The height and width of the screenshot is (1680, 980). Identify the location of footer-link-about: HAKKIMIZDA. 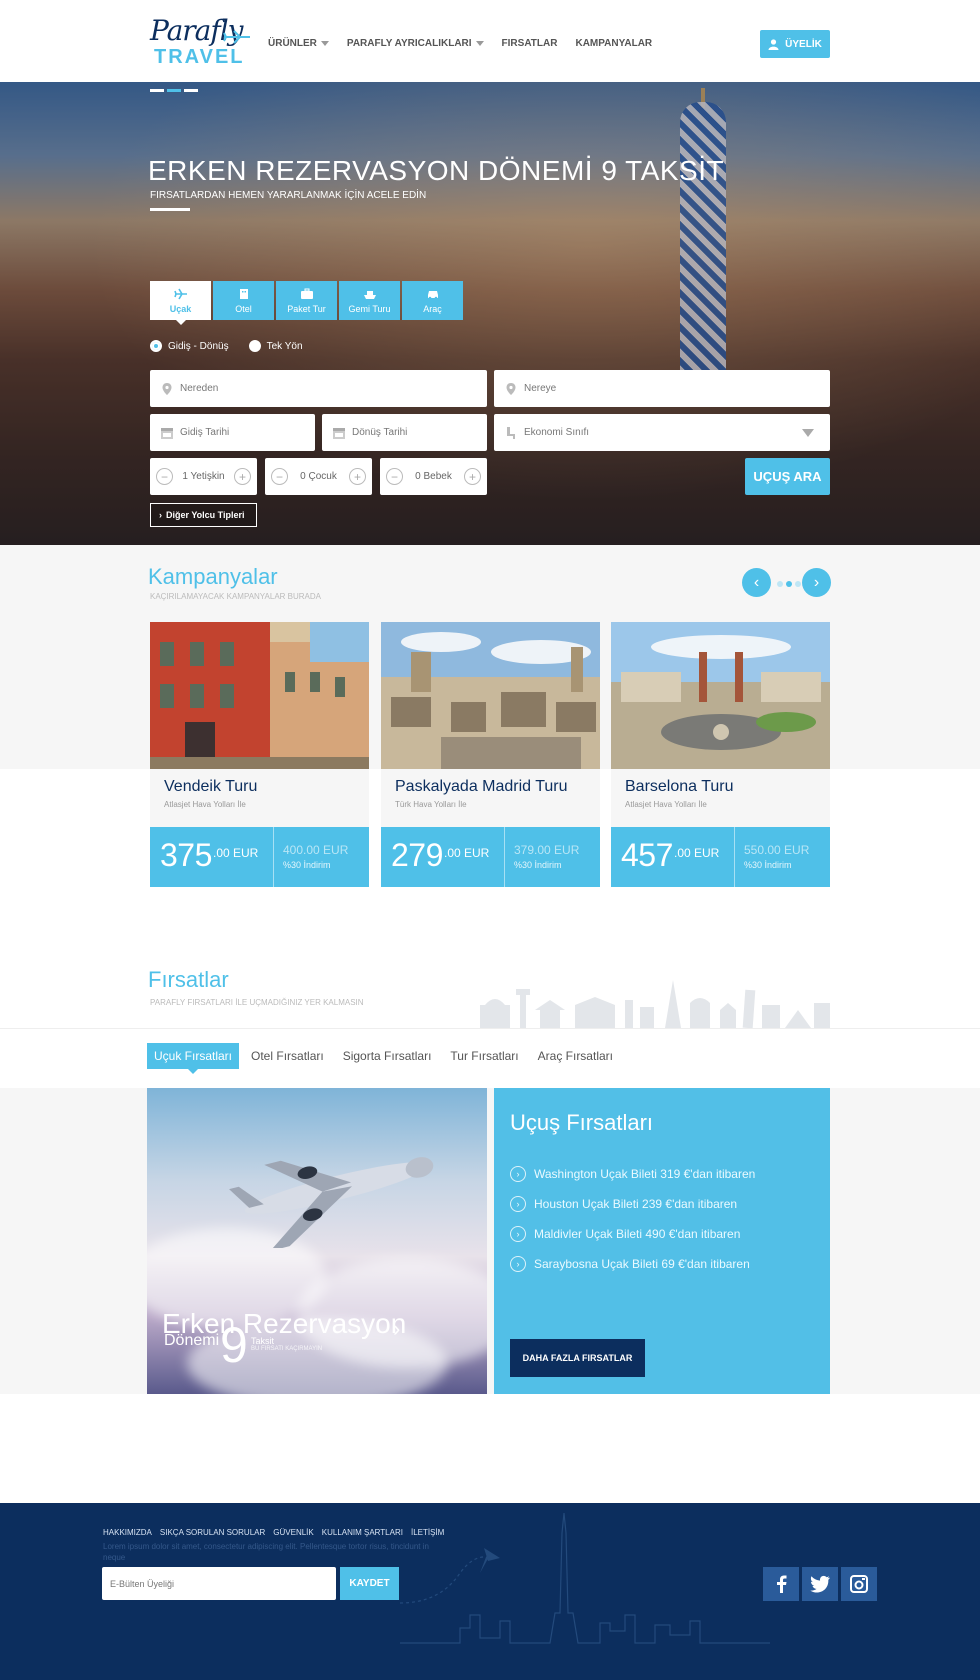
(127, 1532).